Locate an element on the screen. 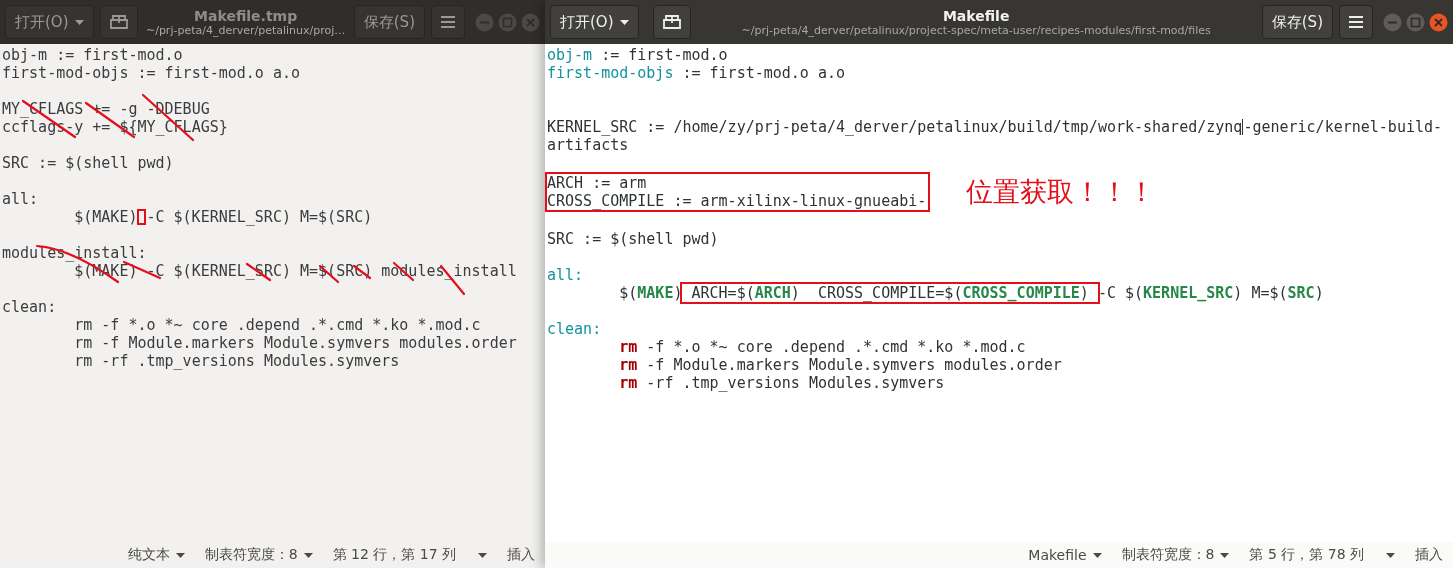  code-line: $(MAKE) ARCH=$(ARCH) CROSS_COMPILE=$(CROSS_COMPILE) -C $(KERNEL_SRC) M=$(SRC) is located at coordinates (971, 293).